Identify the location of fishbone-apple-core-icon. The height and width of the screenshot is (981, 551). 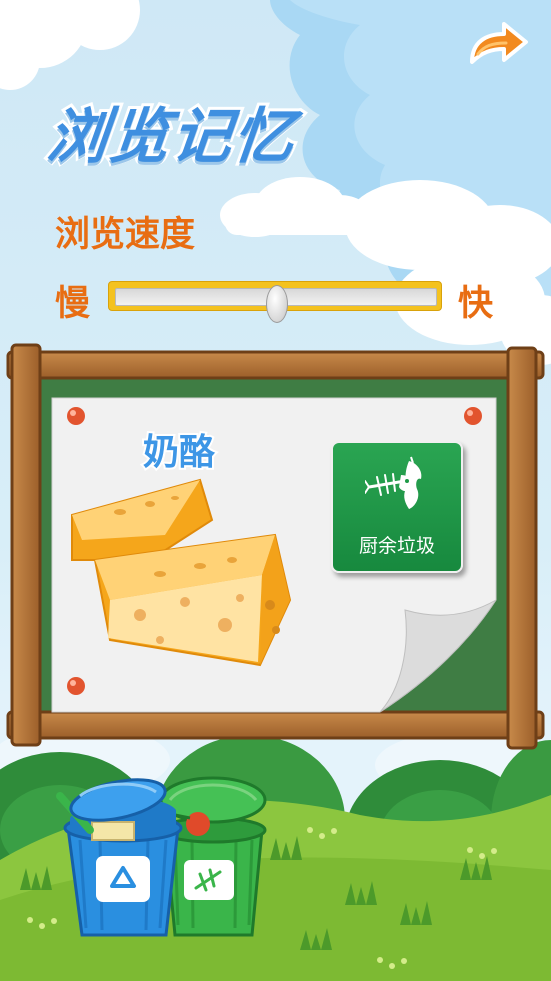
(393, 482).